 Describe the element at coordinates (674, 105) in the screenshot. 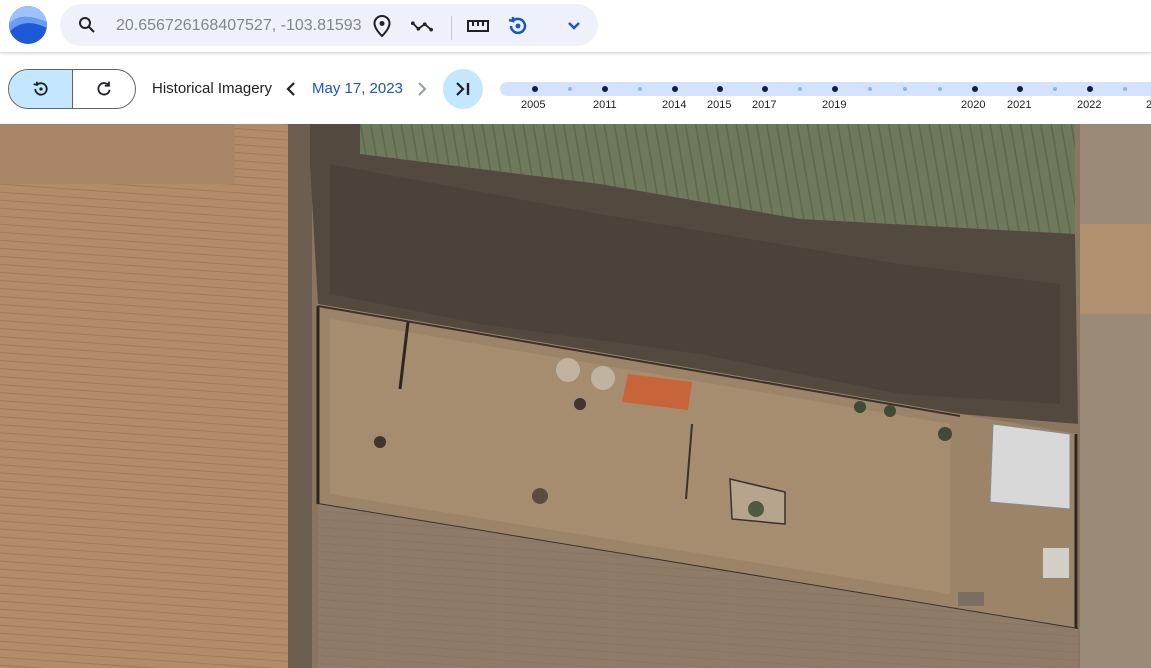

I see `timeline-year-label: 2014` at that location.